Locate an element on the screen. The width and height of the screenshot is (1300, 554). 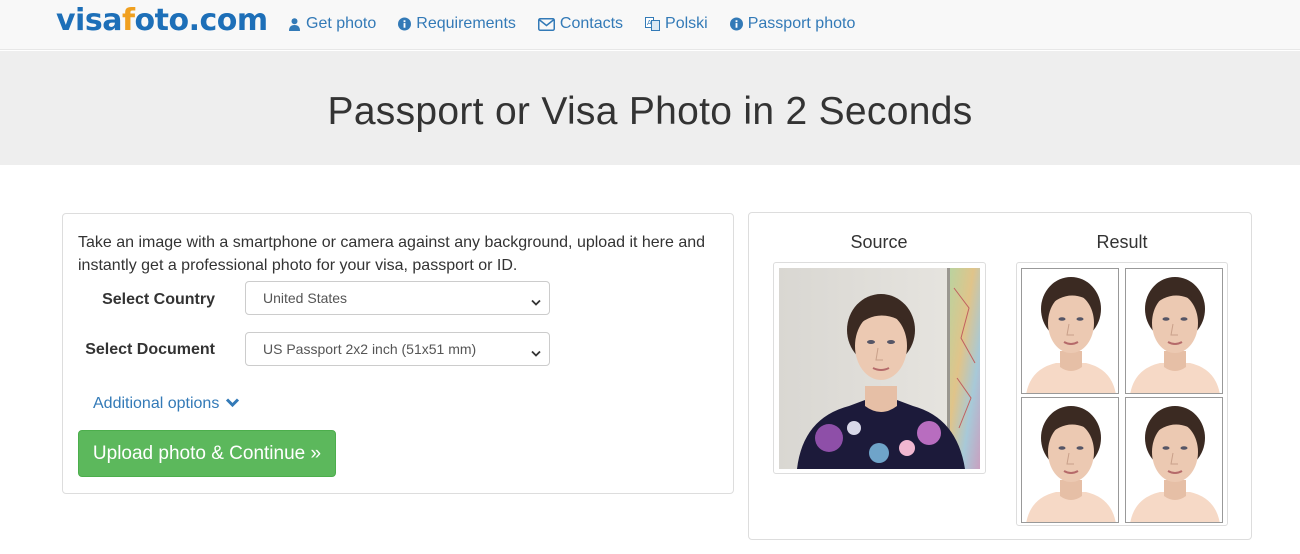
nav-contacts: Contacts is located at coordinates (580, 24).